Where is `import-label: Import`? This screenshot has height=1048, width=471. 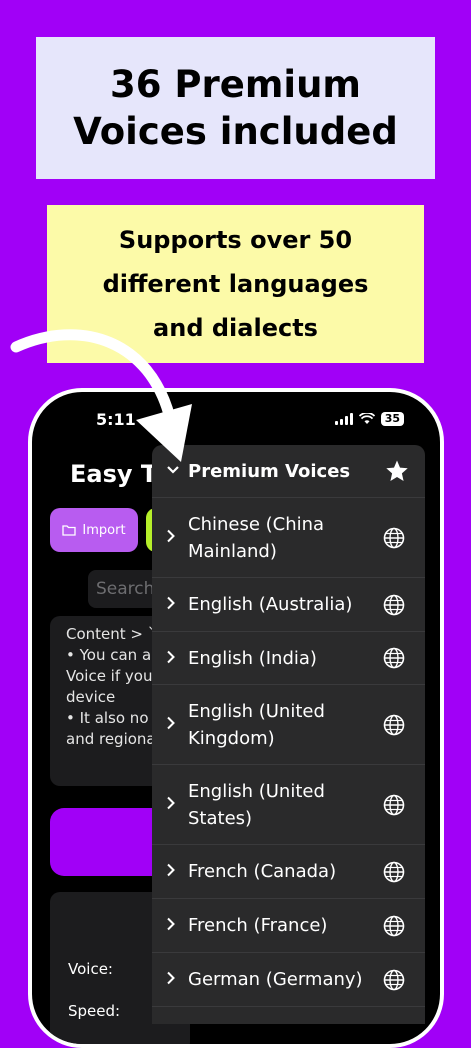
import-label: Import is located at coordinates (104, 530).